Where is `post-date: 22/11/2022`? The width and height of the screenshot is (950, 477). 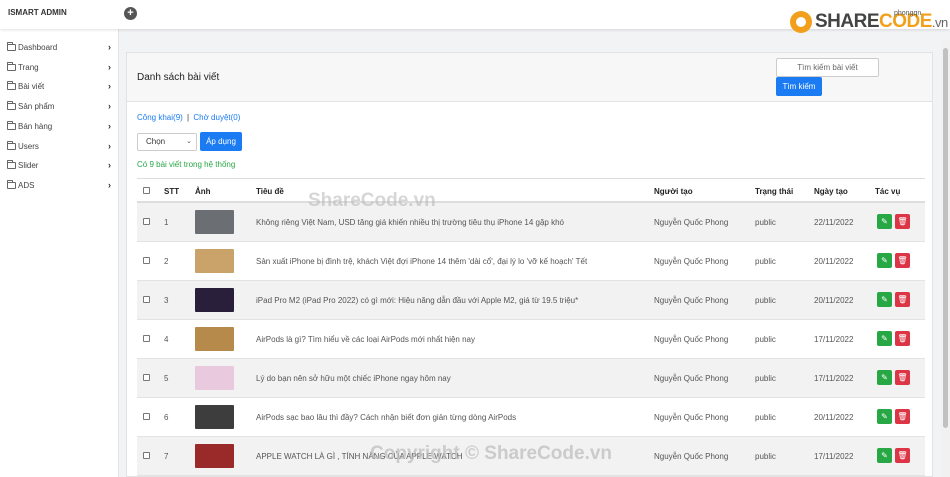
post-date: 22/11/2022 is located at coordinates (834, 222).